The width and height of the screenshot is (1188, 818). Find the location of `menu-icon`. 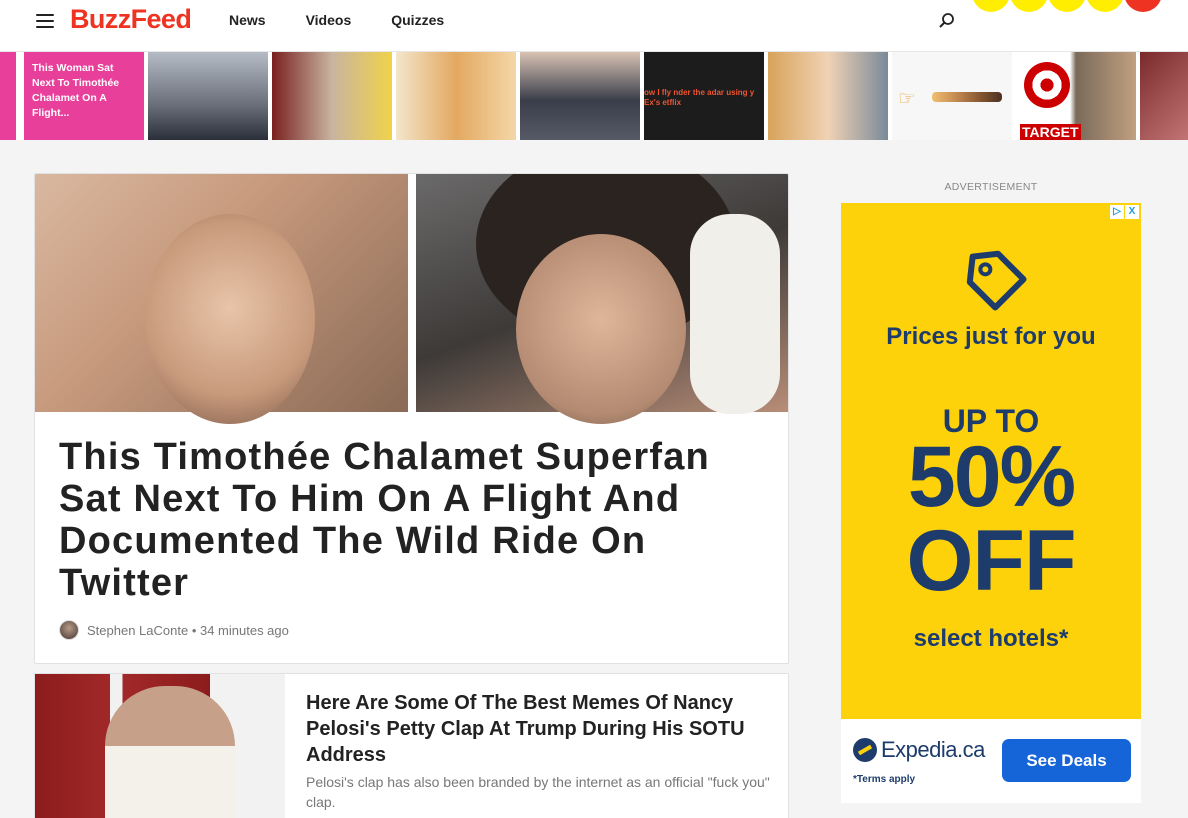

menu-icon is located at coordinates (45, 21).